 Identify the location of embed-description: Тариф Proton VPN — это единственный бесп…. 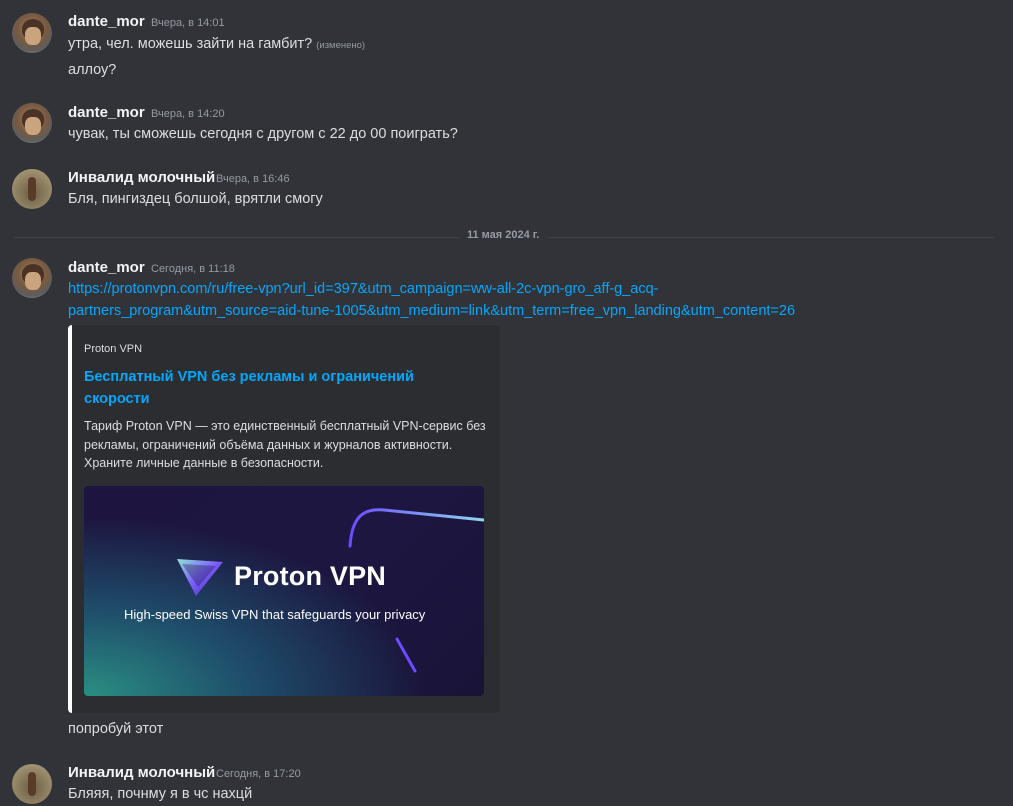
(285, 444).